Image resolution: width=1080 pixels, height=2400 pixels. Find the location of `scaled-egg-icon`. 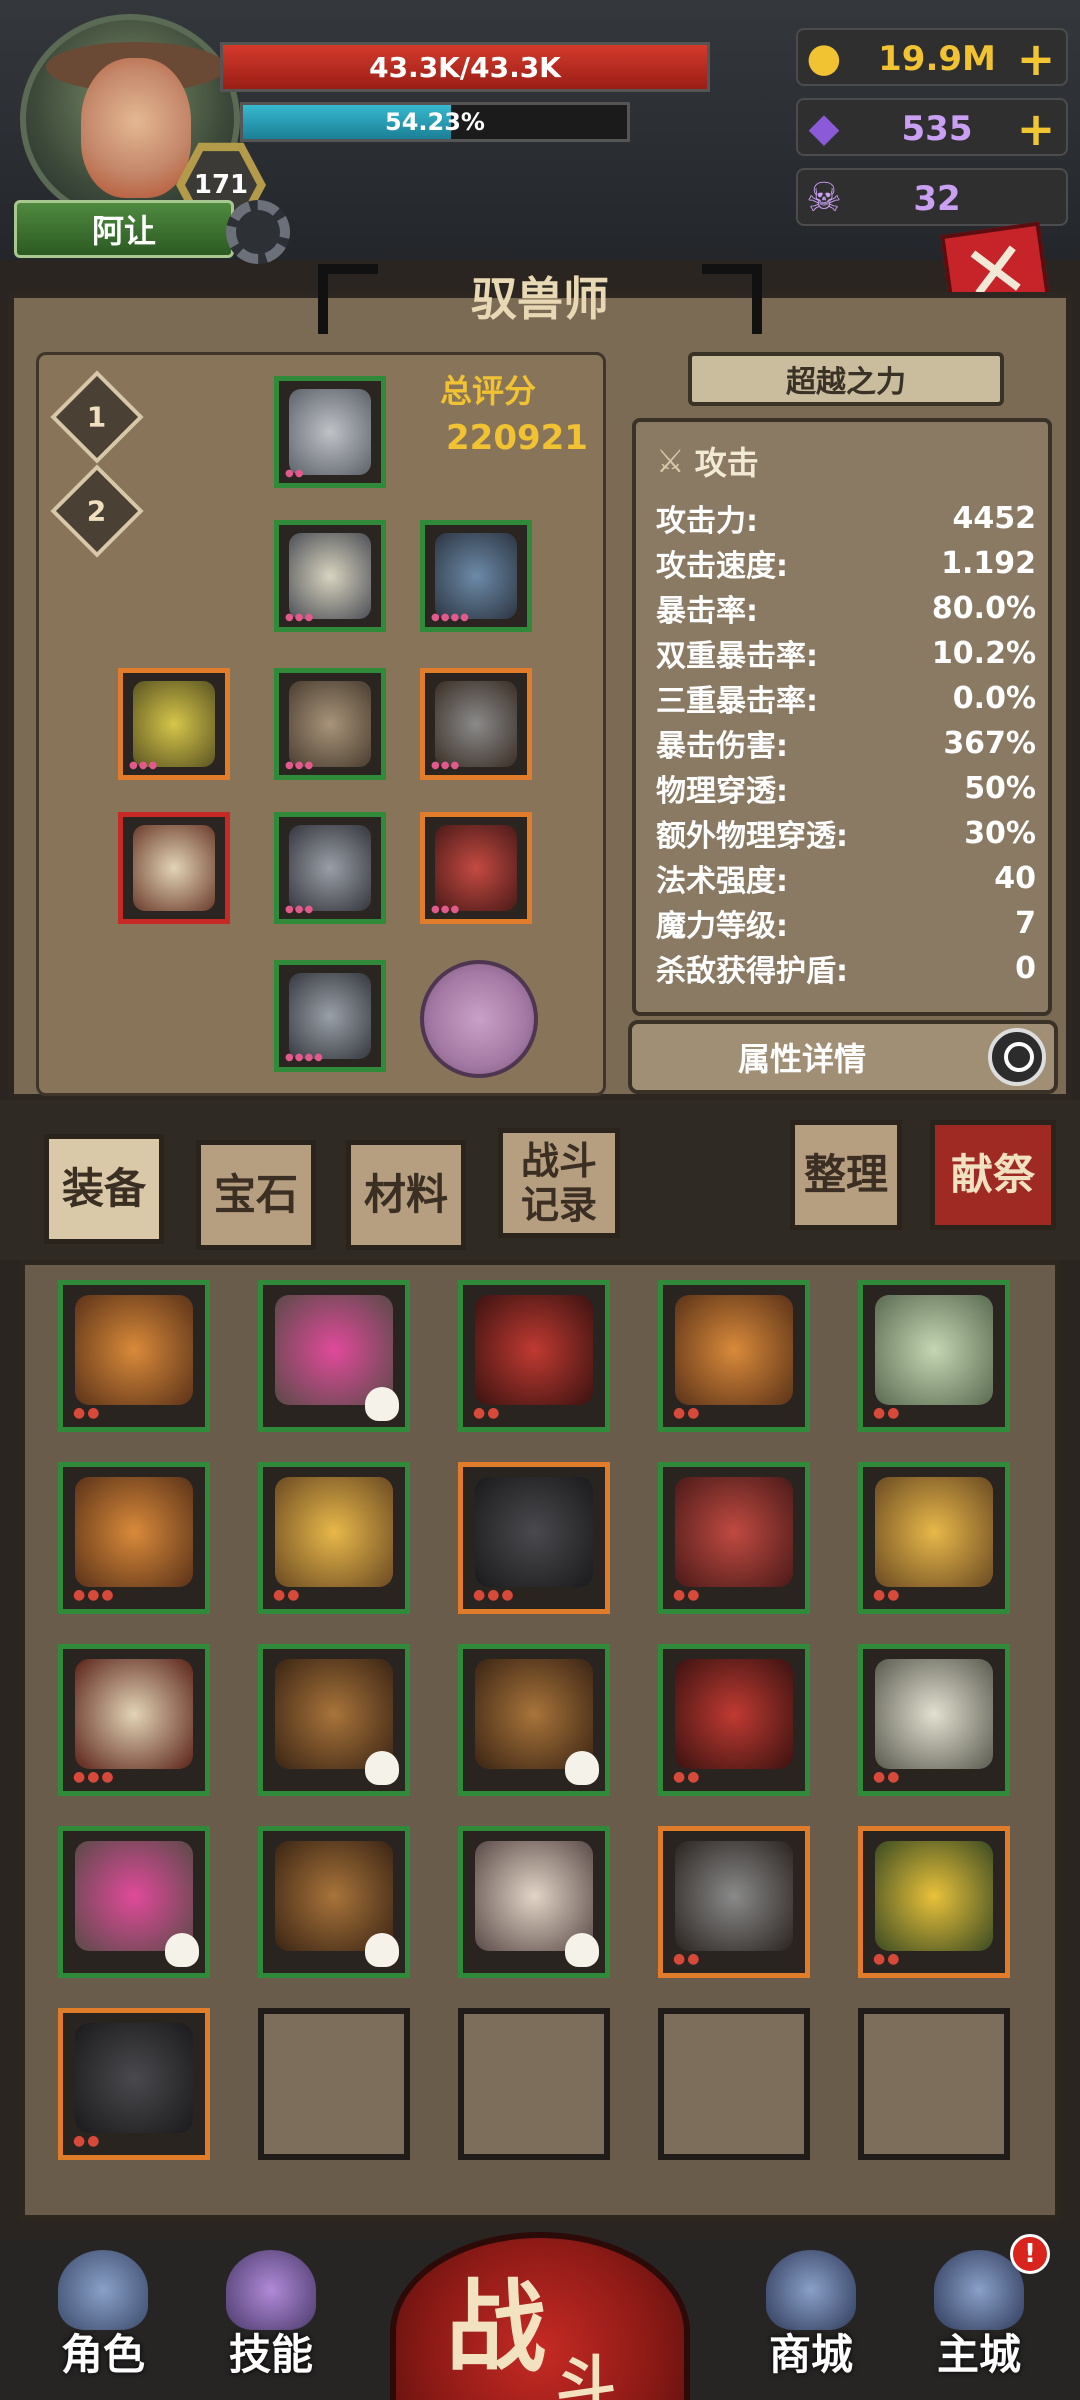

scaled-egg-icon is located at coordinates (934, 1350).